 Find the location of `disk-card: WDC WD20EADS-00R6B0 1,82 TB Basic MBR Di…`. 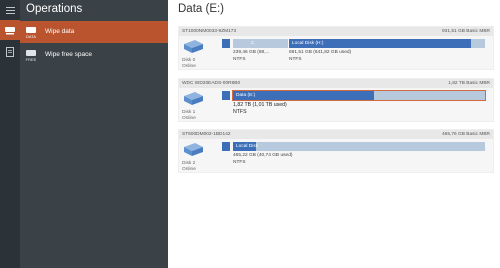

disk-card: WDC WD20EADS-00R6B0 1,82 TB Basic MBR Di… is located at coordinates (336, 100).